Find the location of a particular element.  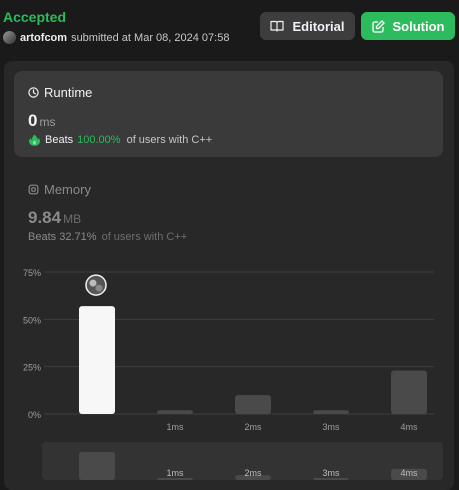

minimap-tick-label: 2ms is located at coordinates (253, 473).